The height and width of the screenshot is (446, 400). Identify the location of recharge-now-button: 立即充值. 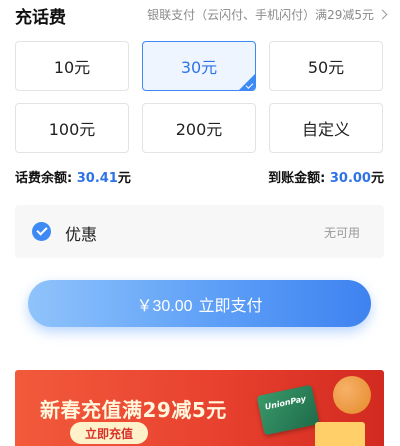
(109, 433).